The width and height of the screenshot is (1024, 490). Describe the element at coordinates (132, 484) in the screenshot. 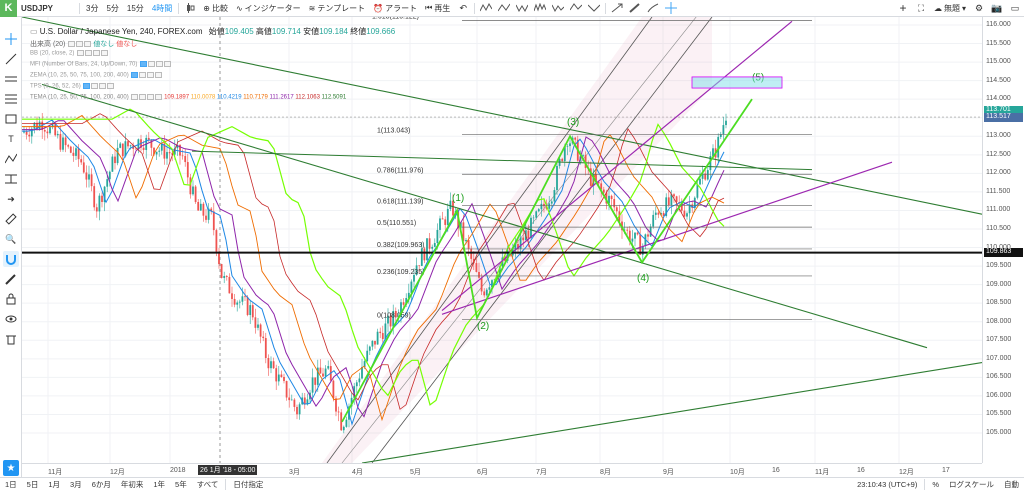

I see `range-ytd: 年初来` at that location.